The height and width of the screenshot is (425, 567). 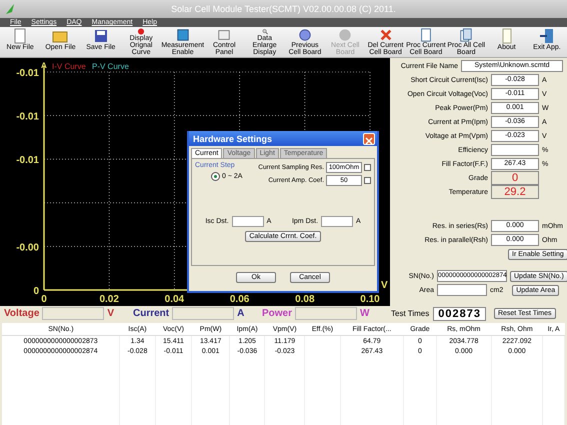 I want to click on field-label: Test Times, so click(x=410, y=313).